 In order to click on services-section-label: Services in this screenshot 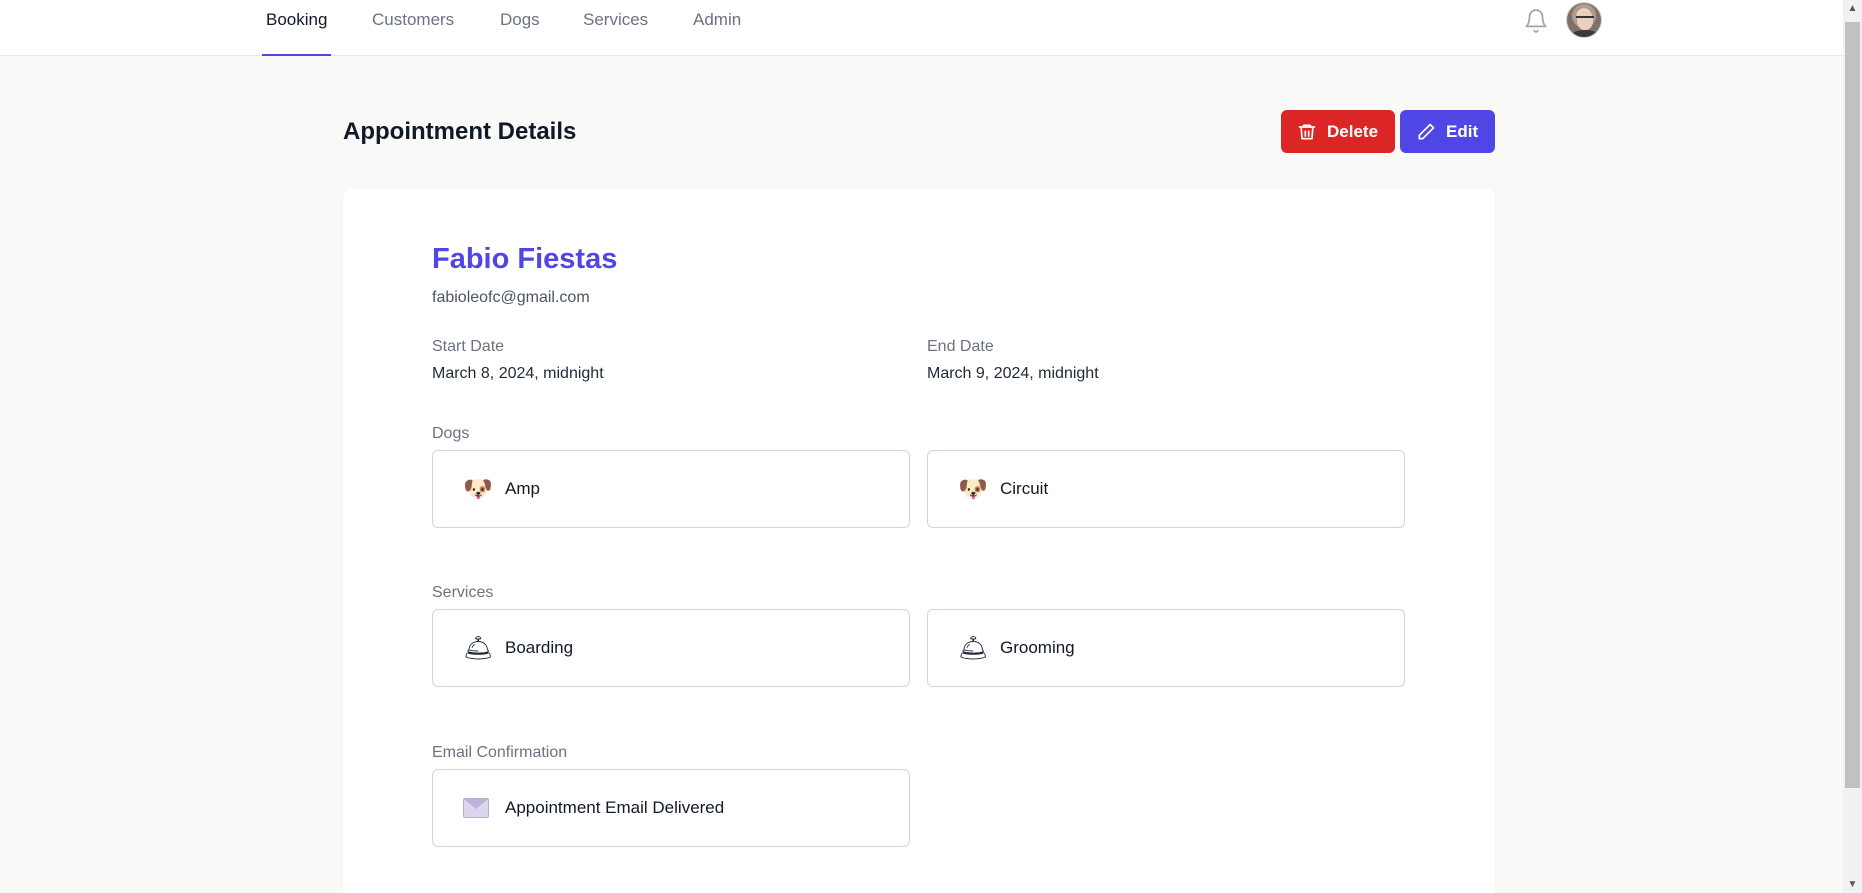, I will do `click(463, 592)`.